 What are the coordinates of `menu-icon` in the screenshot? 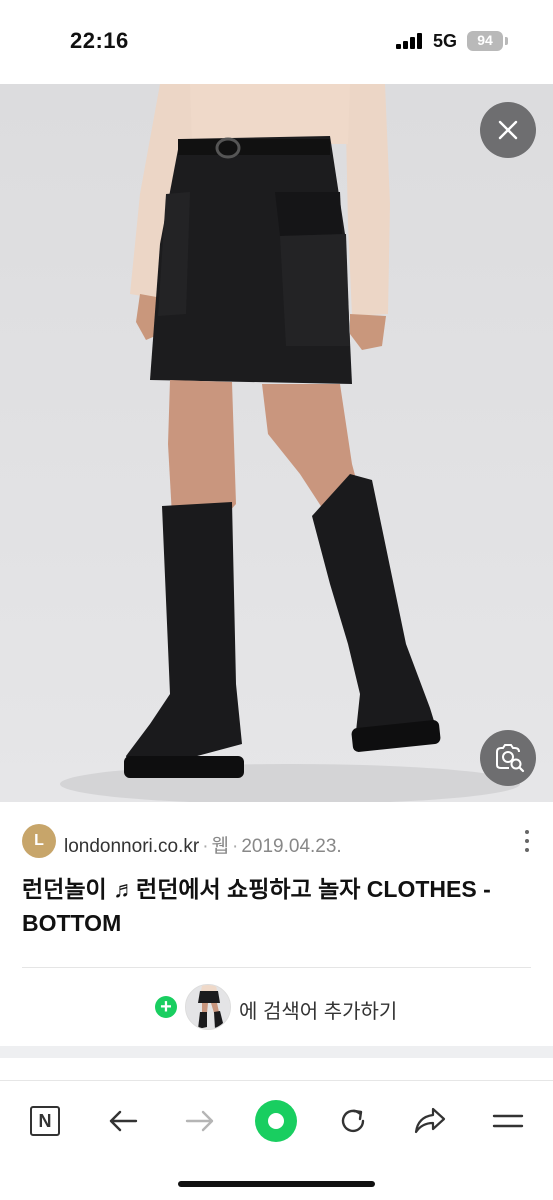 It's located at (508, 1121).